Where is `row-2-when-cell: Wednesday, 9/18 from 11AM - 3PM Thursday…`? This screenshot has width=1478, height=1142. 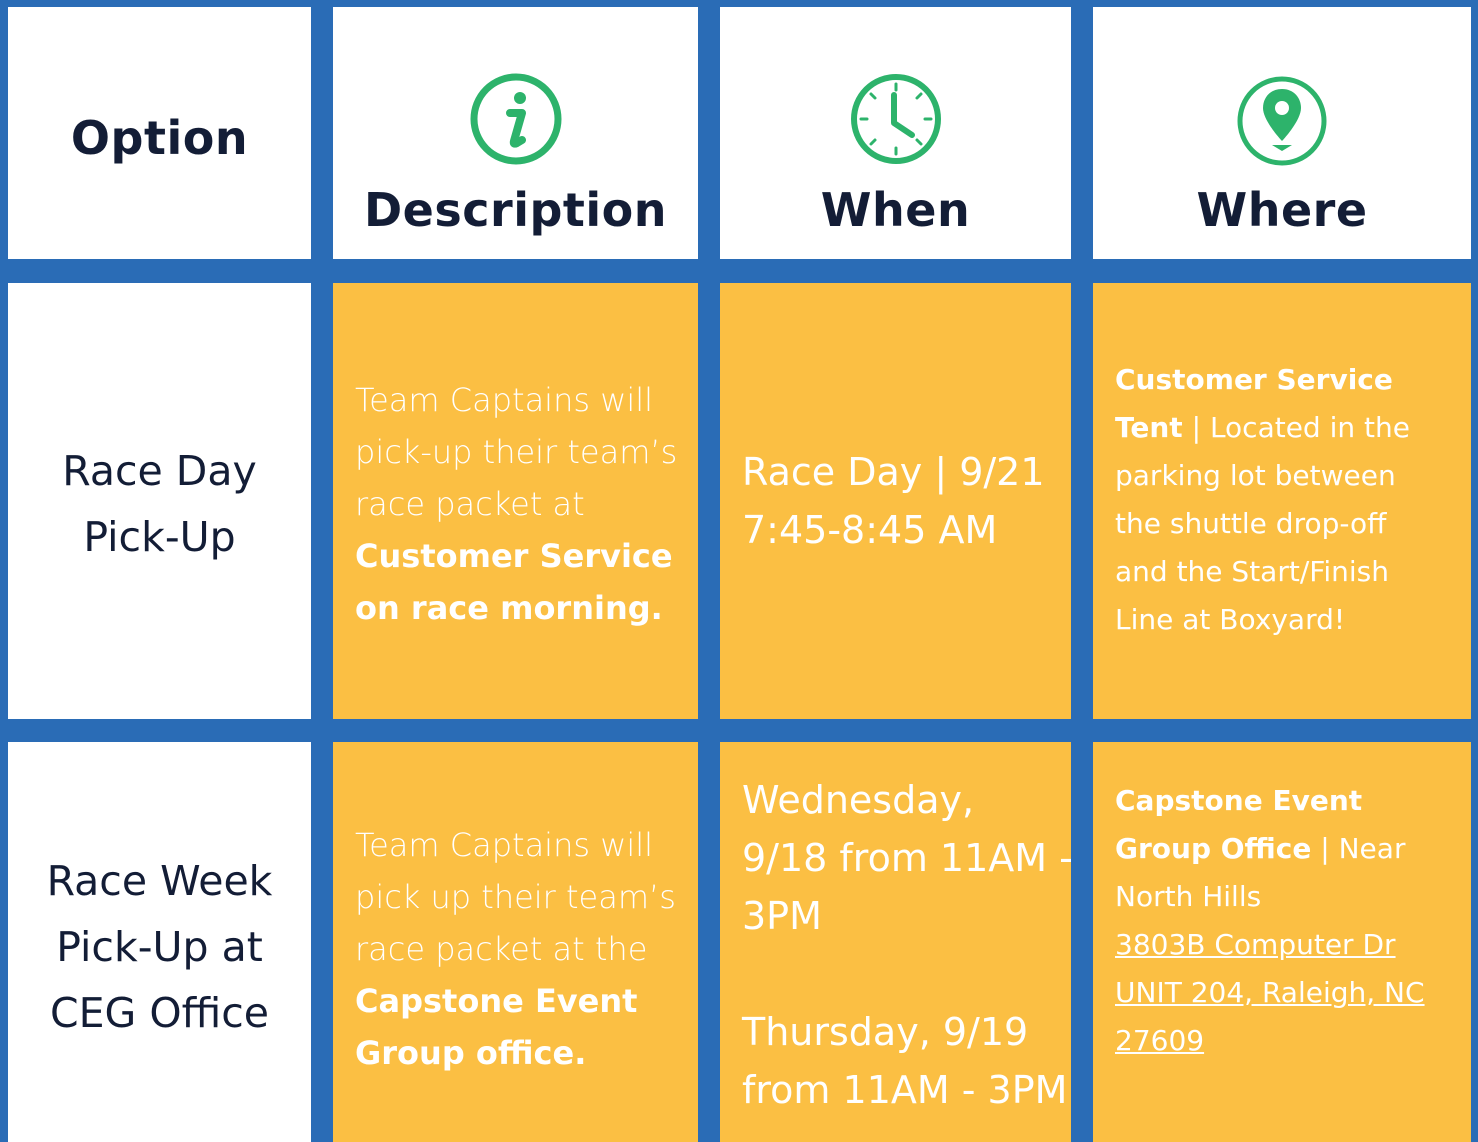 row-2-when-cell: Wednesday, 9/18 from 11AM - 3PM Thursday… is located at coordinates (896, 942).